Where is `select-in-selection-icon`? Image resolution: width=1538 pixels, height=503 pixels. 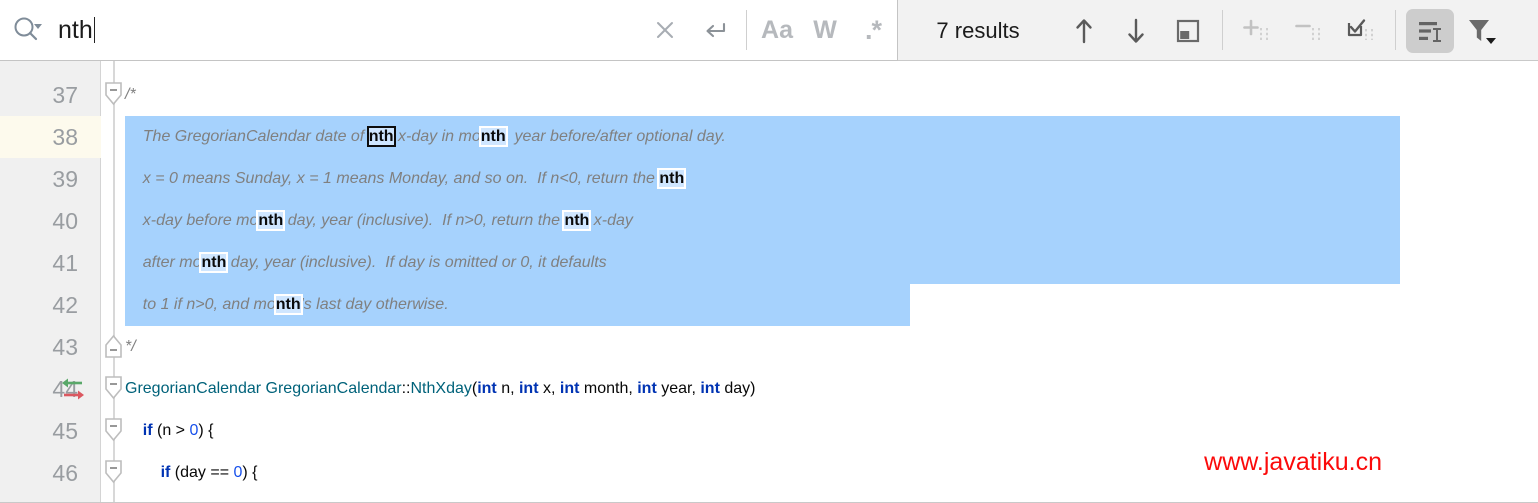 select-in-selection-icon is located at coordinates (1188, 30).